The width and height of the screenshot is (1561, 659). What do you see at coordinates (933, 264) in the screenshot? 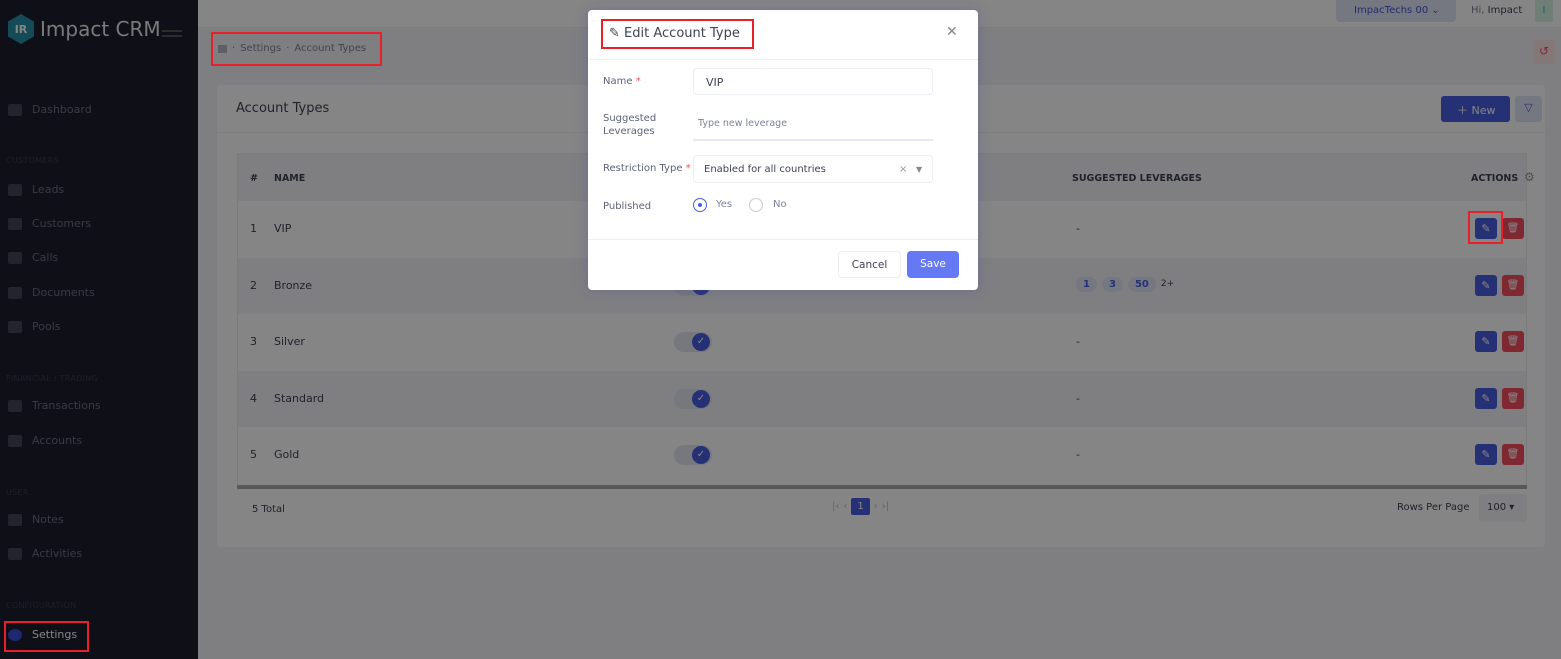
I see `save-button: Save` at bounding box center [933, 264].